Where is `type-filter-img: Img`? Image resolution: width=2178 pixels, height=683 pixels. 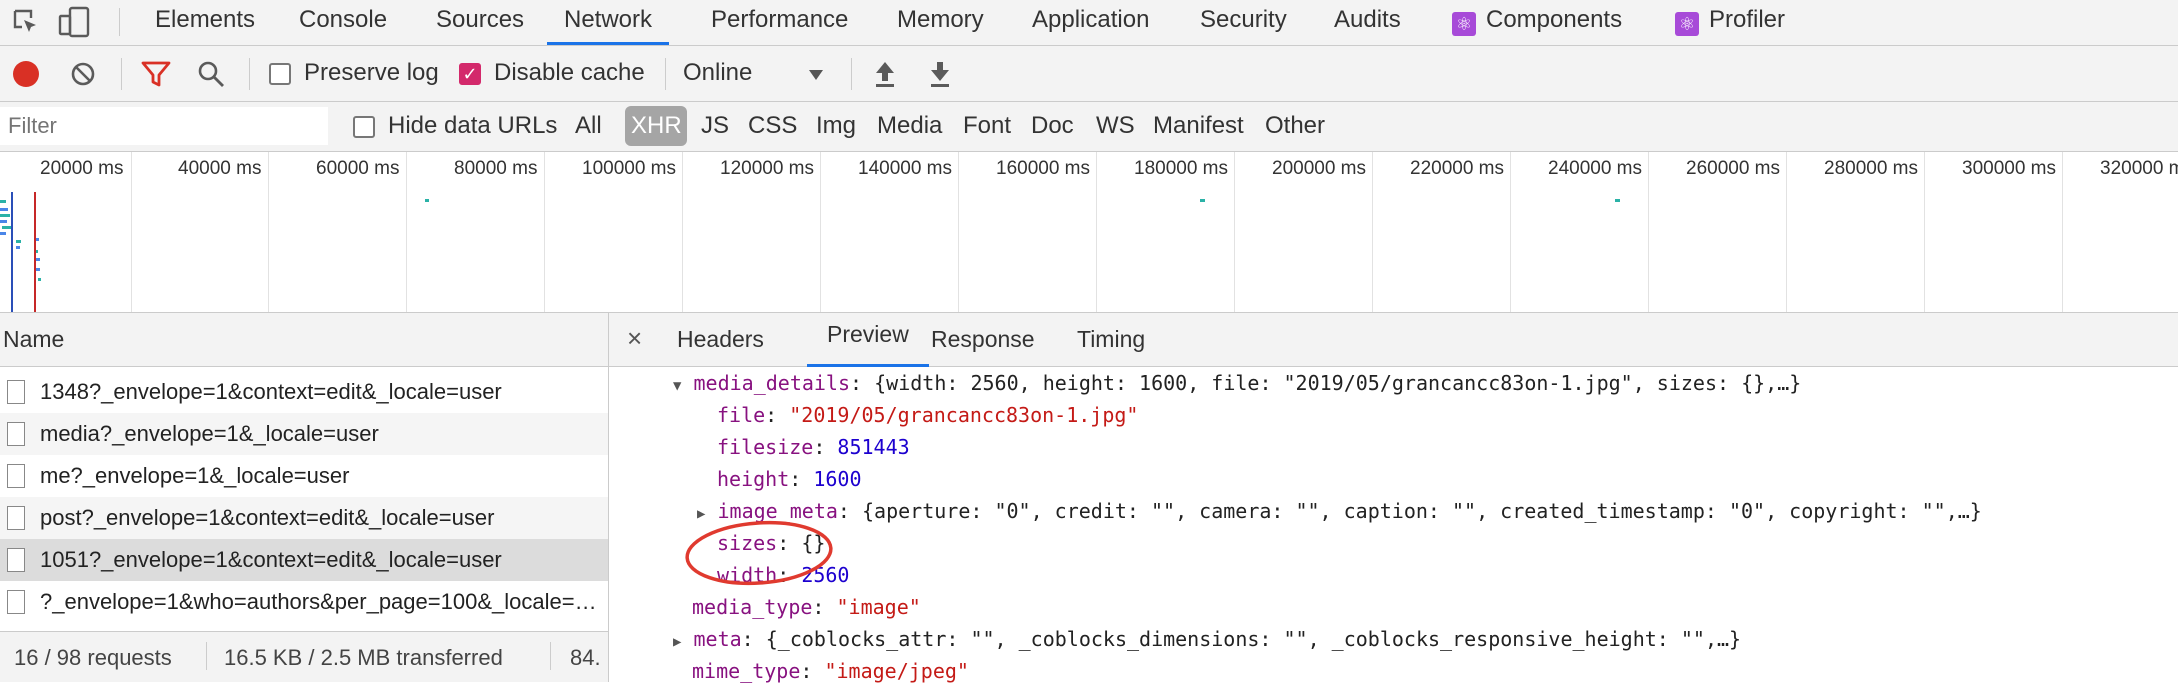
type-filter-img: Img is located at coordinates (836, 126).